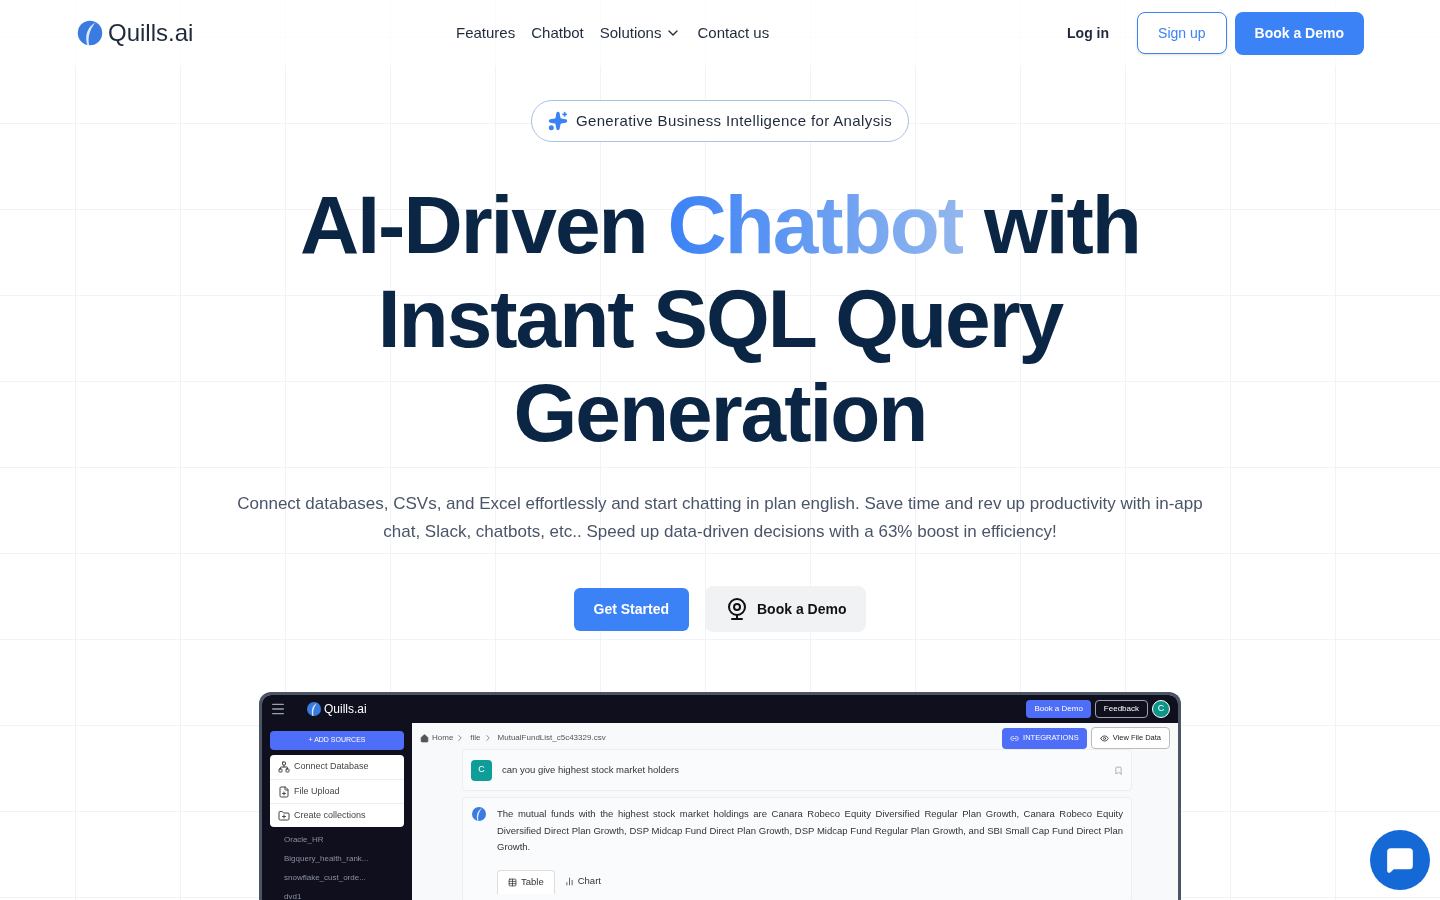 This screenshot has height=900, width=1440. I want to click on file-plus-icon, so click(284, 791).